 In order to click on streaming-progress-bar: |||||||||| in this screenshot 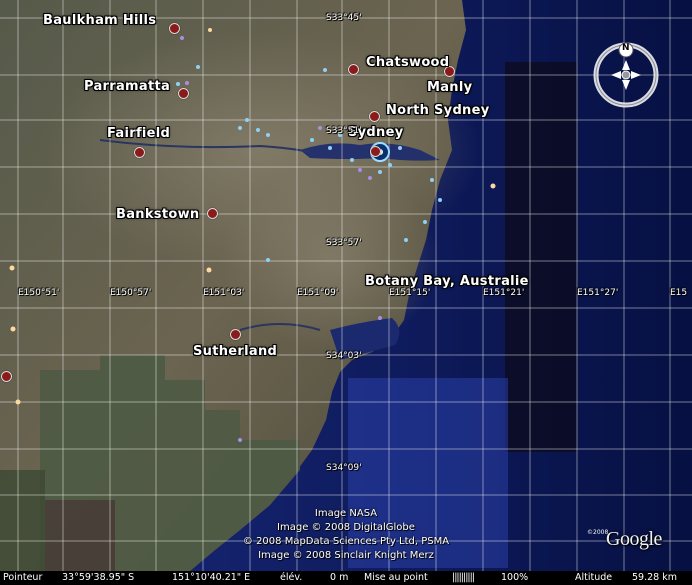, I will do `click(463, 577)`.